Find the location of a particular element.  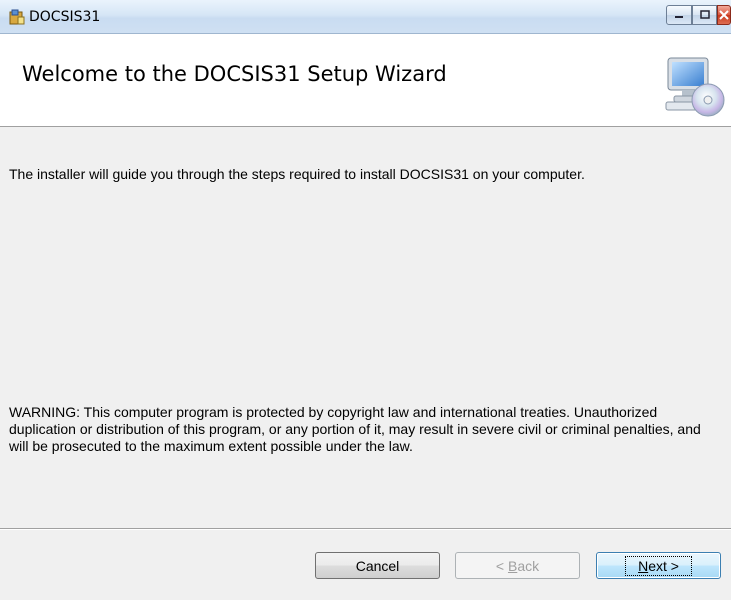

back-prefix: < is located at coordinates (501, 565).